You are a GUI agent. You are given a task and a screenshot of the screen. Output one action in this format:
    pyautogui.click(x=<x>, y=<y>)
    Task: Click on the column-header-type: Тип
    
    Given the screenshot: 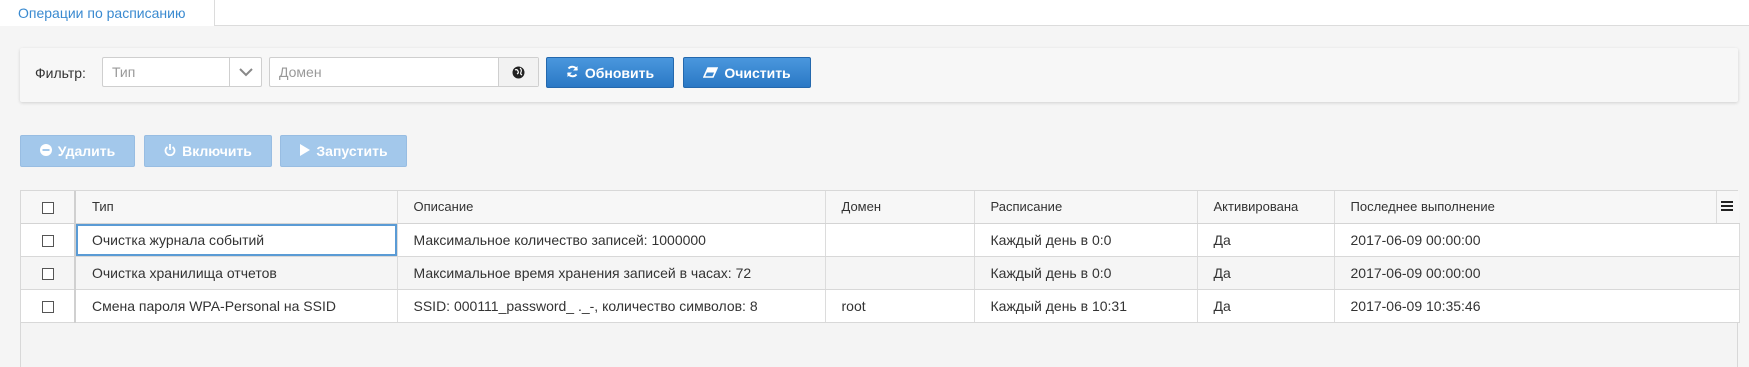 What is the action you would take?
    pyautogui.click(x=236, y=207)
    